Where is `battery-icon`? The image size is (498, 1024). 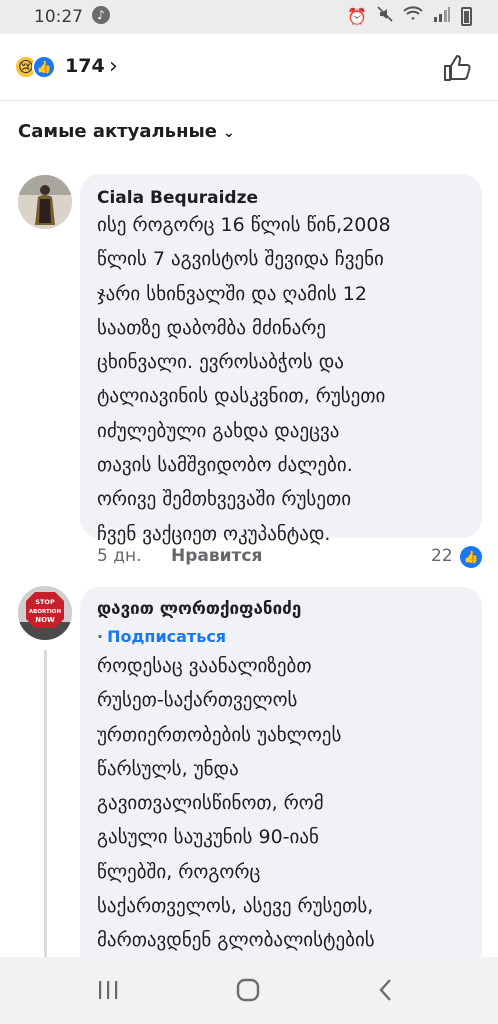 battery-icon is located at coordinates (466, 16).